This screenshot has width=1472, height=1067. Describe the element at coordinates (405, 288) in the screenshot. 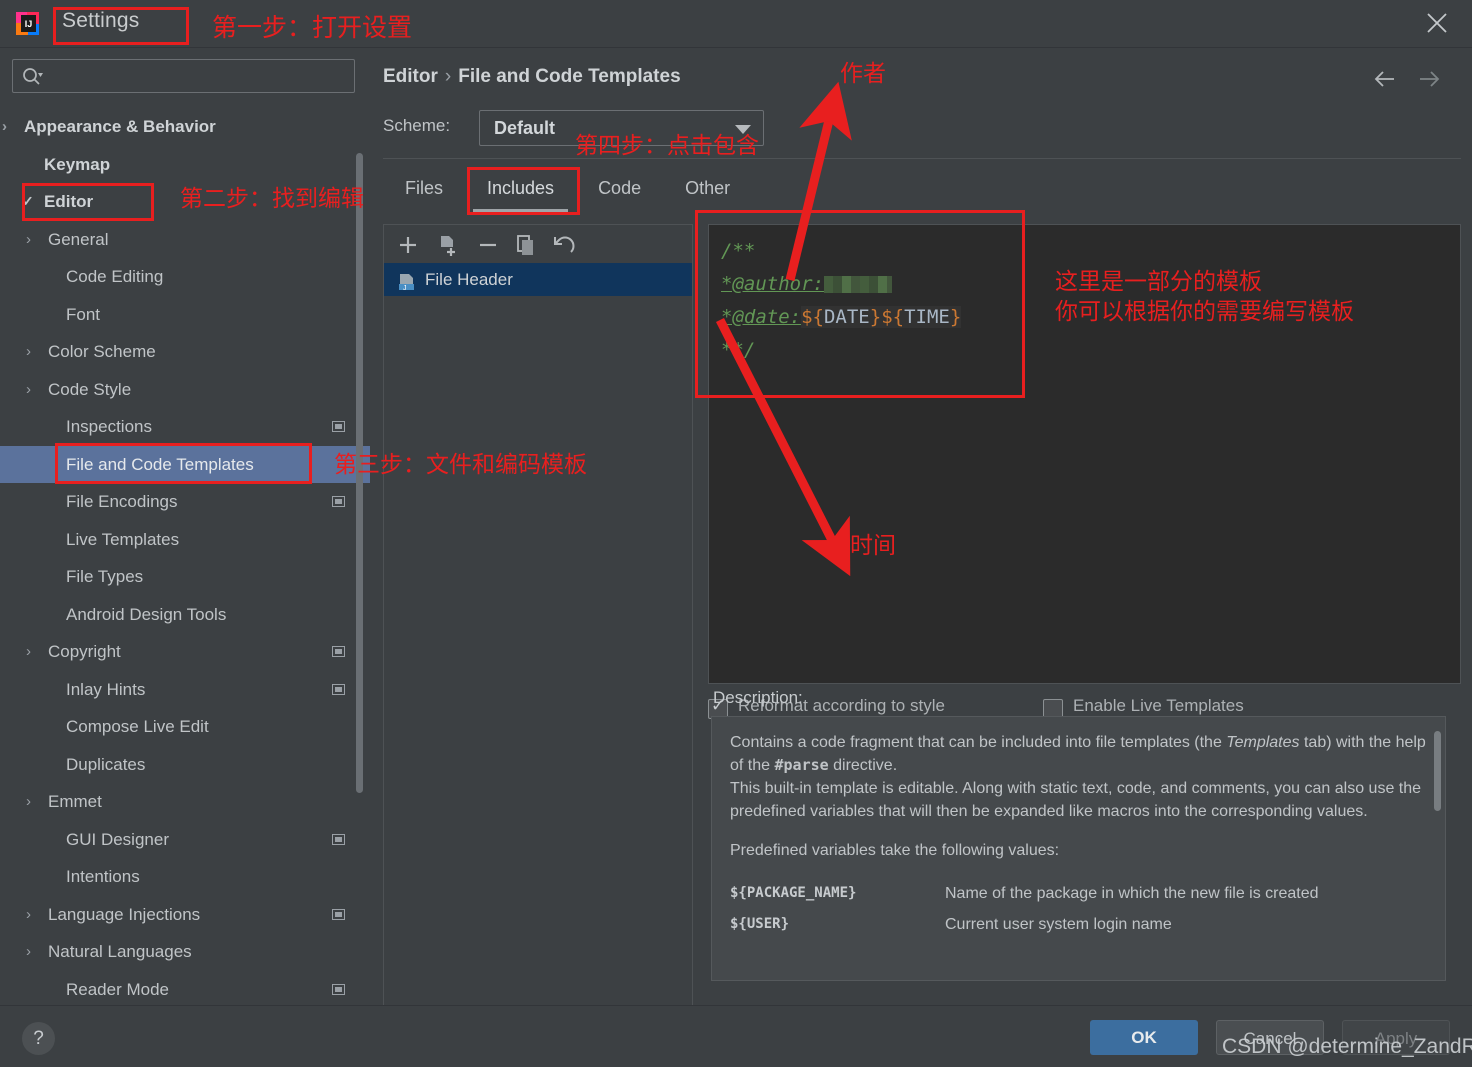

I see `svg-text: J` at that location.